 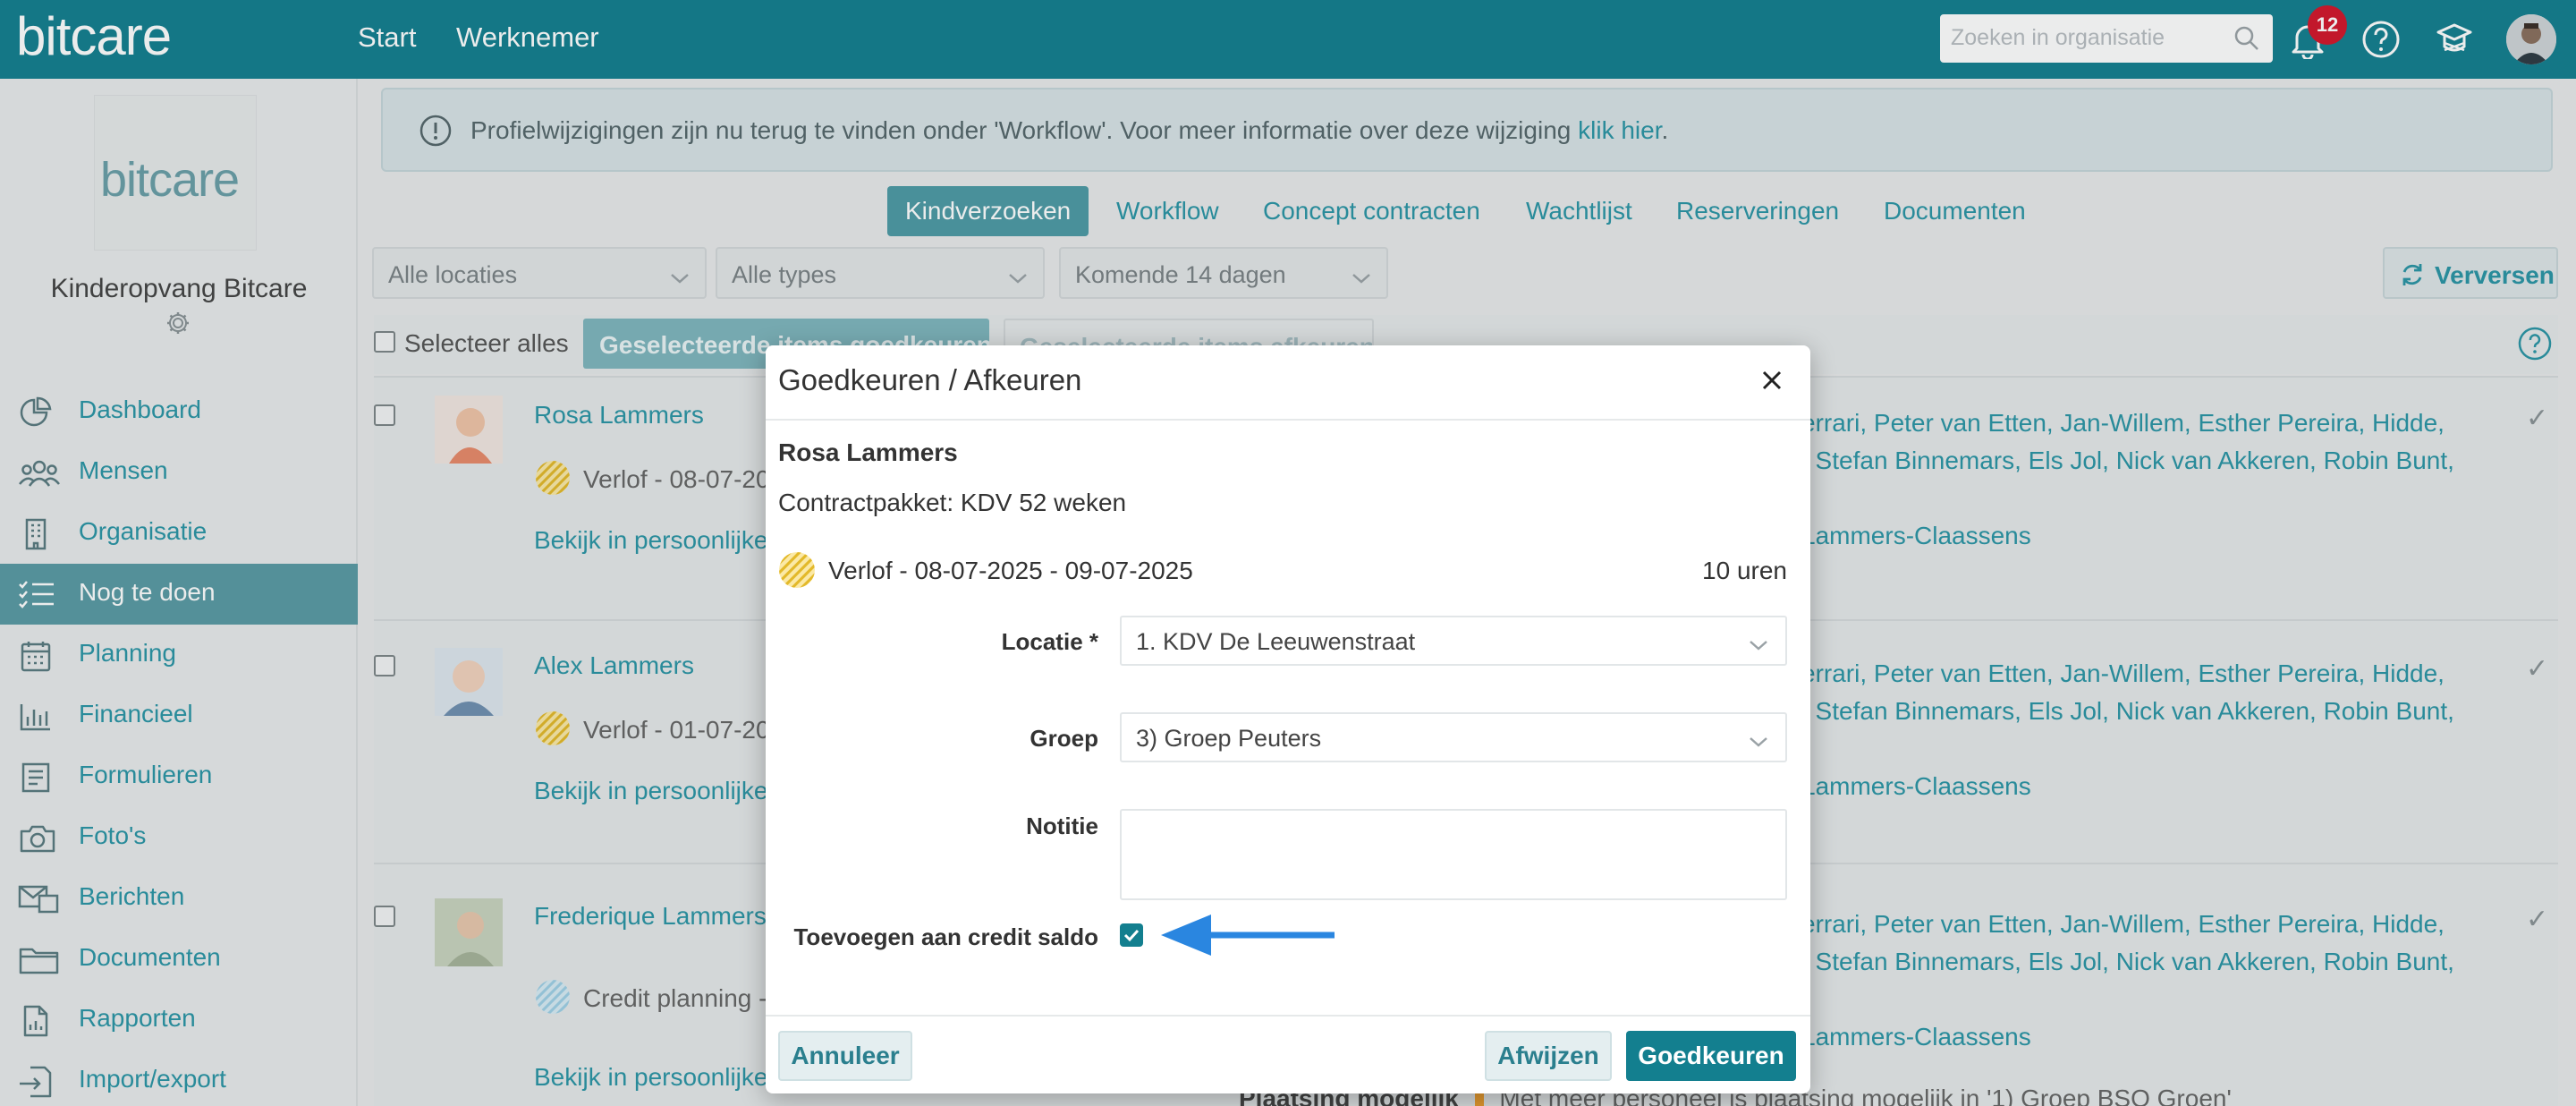 I want to click on modal-child-name: Rosa Lammers, so click(x=868, y=452).